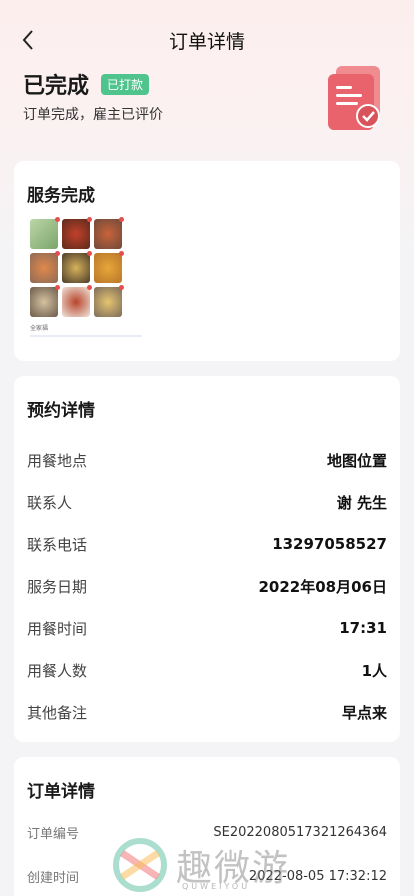 The height and width of the screenshot is (896, 414). I want to click on watermark: 趣微游 QUWEIYOU, so click(212, 865).